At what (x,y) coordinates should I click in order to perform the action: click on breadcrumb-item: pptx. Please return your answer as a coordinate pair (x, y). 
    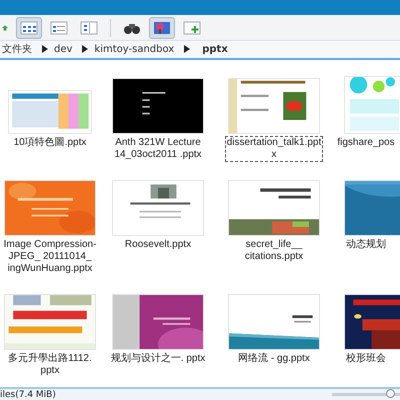
    Looking at the image, I should click on (215, 49).